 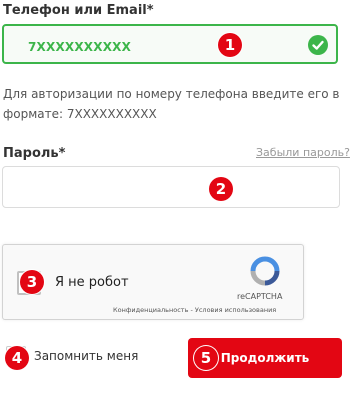 I want to click on forgot-password-link: Забыли пароль?, so click(x=303, y=152).